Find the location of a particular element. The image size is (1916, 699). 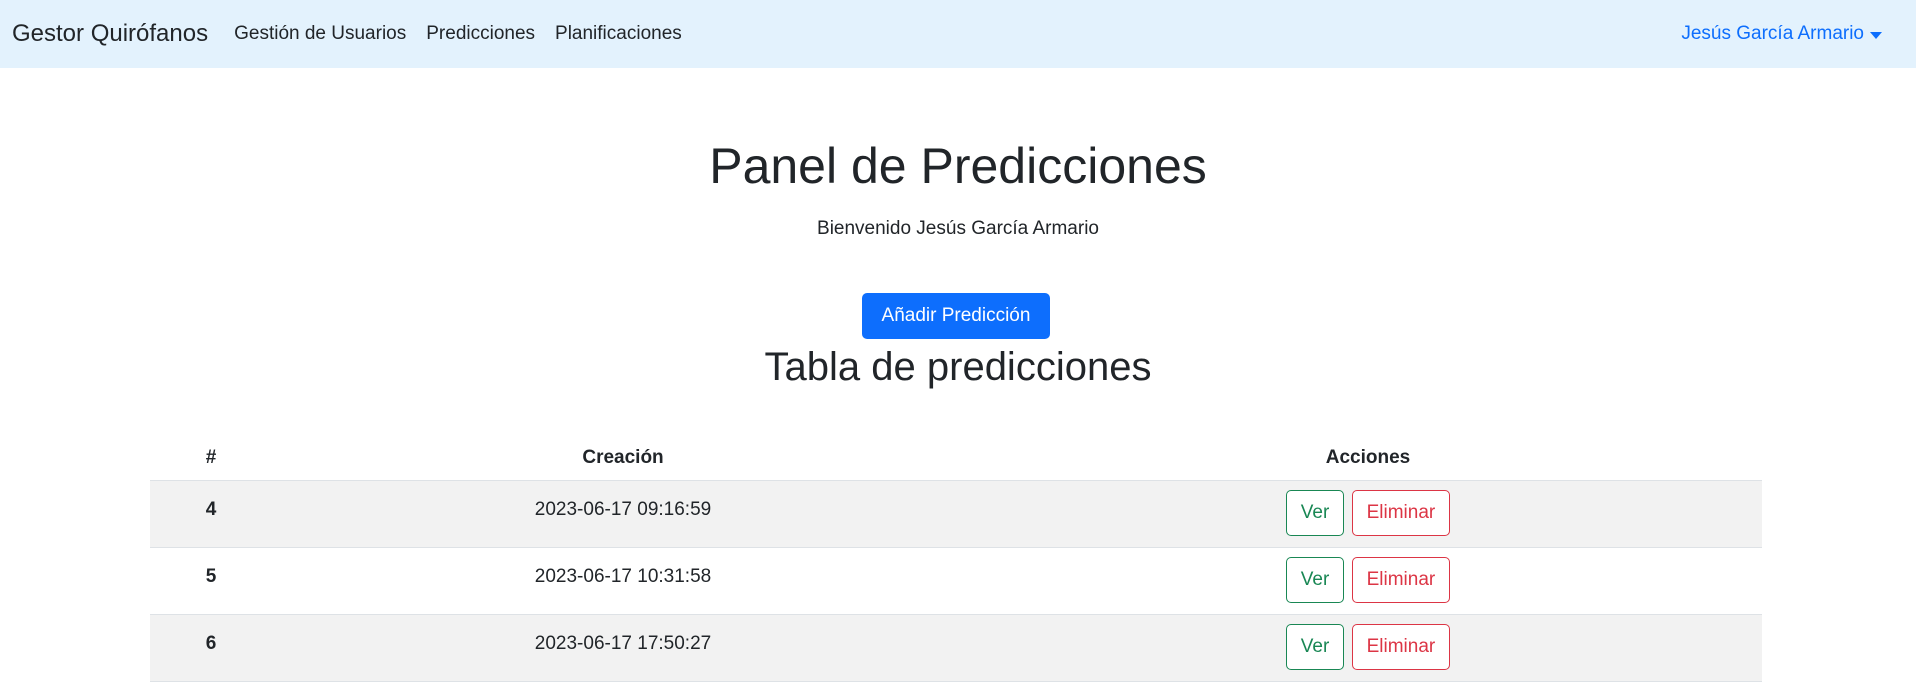

table-header-row: # Creación Acciones is located at coordinates (956, 458).